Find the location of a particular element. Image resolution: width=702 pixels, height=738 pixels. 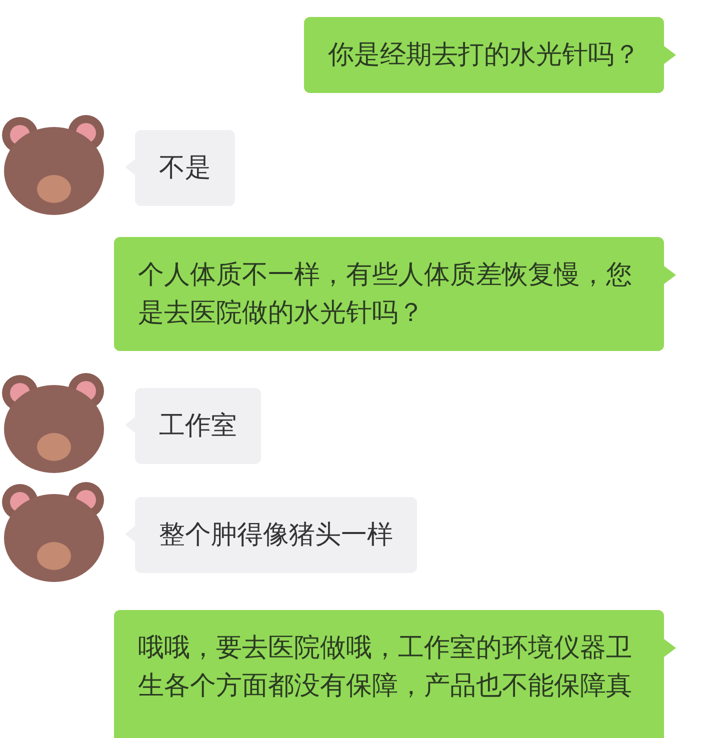

message-bubble: 整个肿得像猪头一样 is located at coordinates (276, 535).